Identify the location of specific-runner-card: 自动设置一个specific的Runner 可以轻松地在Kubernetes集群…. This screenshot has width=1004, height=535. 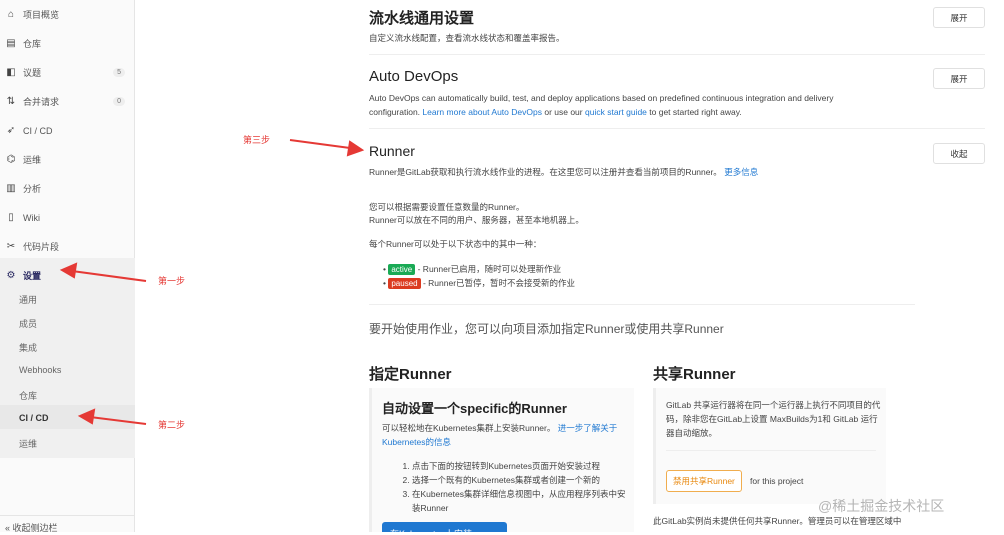
(501, 460).